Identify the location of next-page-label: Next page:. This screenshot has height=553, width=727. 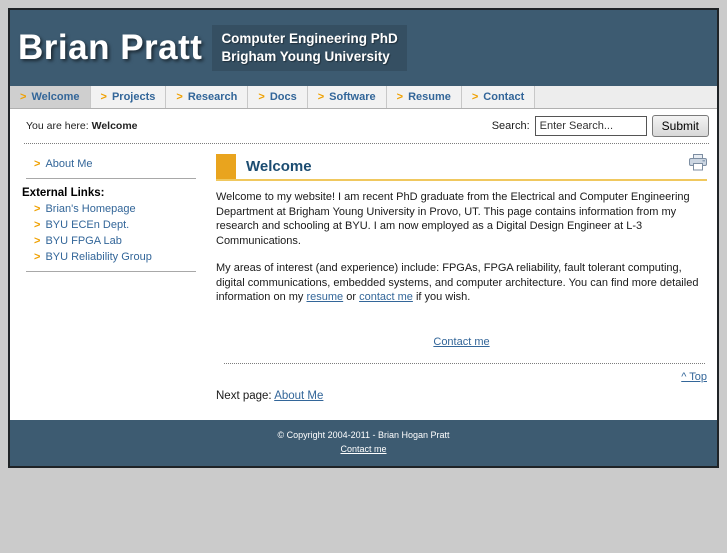
(244, 395).